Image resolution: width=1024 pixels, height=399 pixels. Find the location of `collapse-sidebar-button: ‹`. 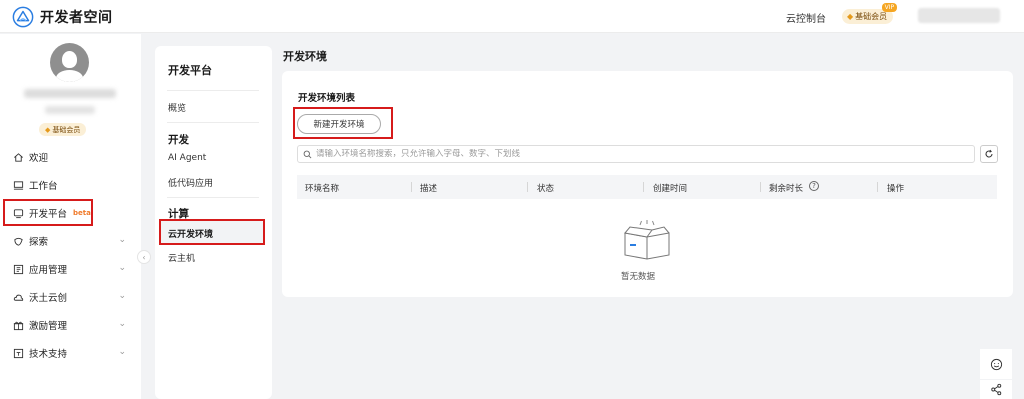

collapse-sidebar-button: ‹ is located at coordinates (144, 257).